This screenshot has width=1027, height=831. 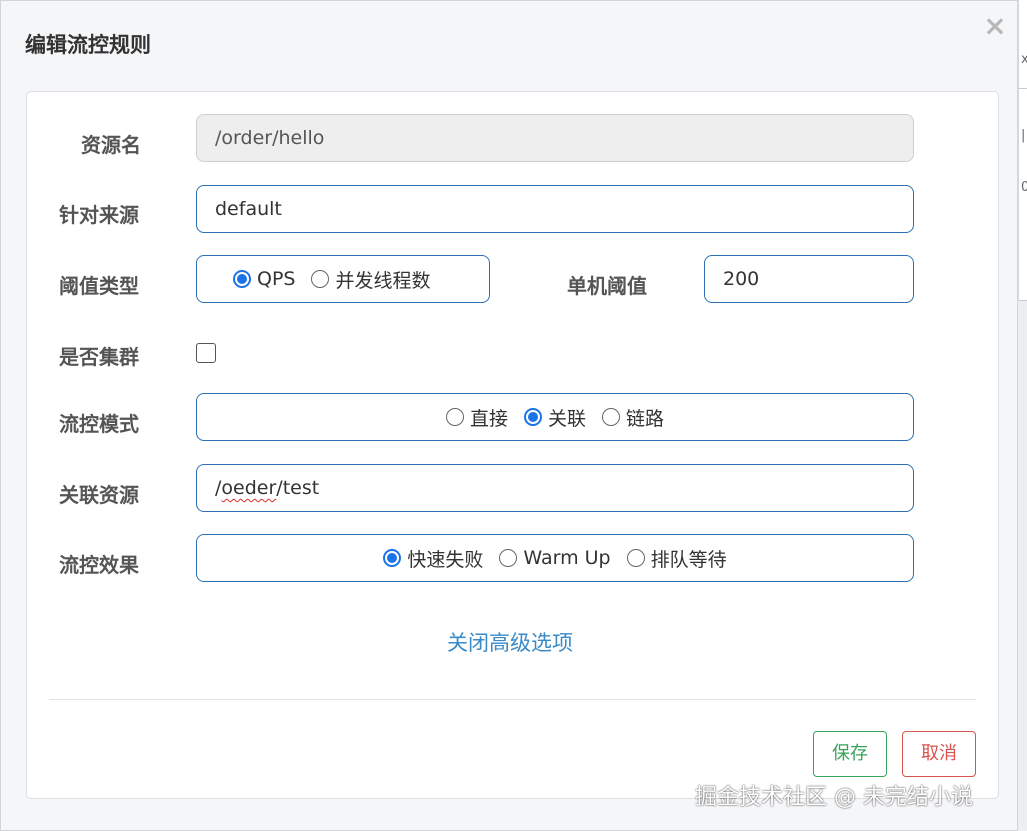 What do you see at coordinates (99, 565) in the screenshot?
I see `control-behavior-label: 流控效果` at bounding box center [99, 565].